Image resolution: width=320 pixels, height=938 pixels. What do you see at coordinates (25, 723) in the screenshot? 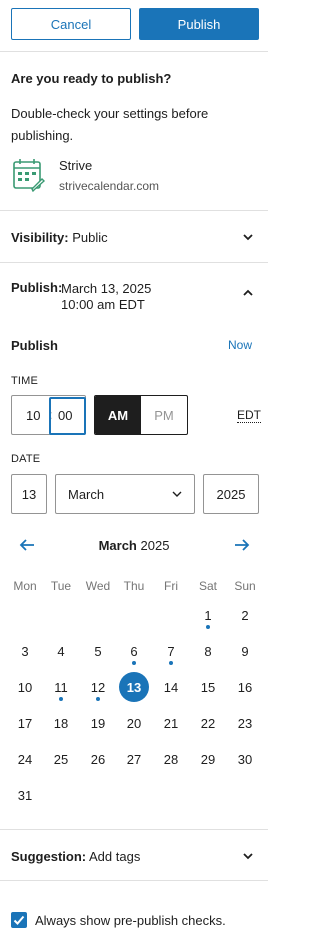
I see `calendar-day: 17` at bounding box center [25, 723].